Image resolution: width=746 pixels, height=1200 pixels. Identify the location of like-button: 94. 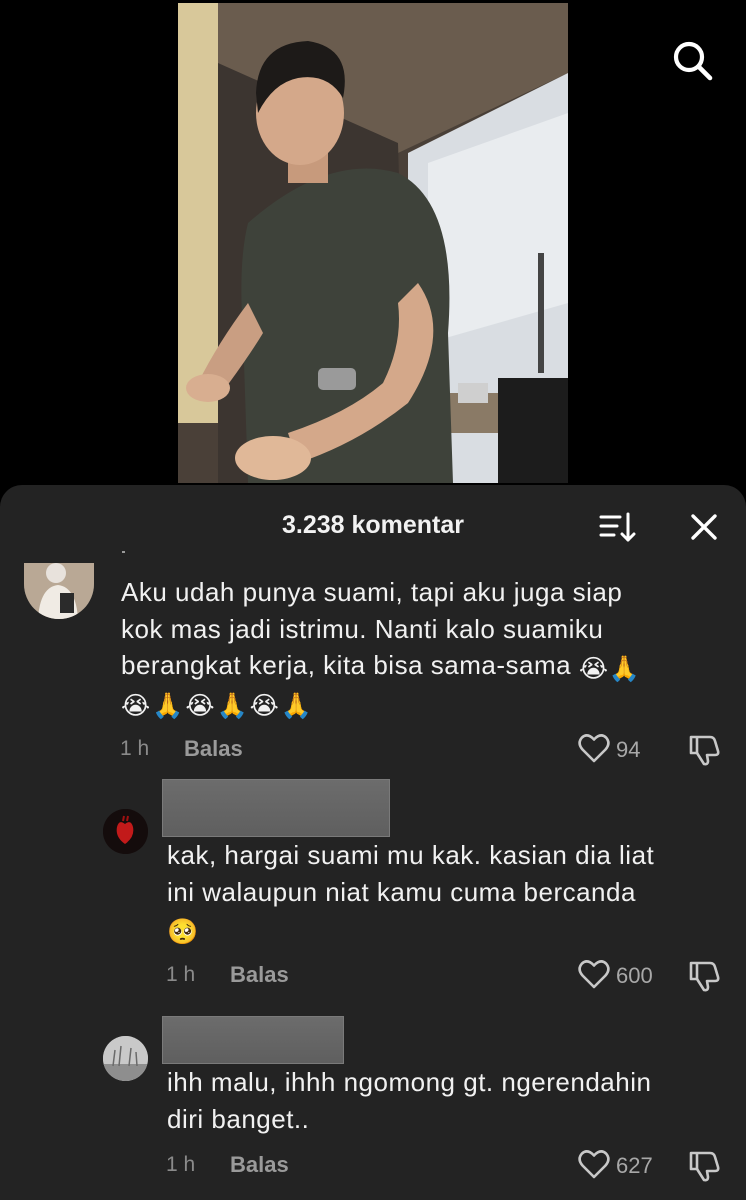
(618, 750).